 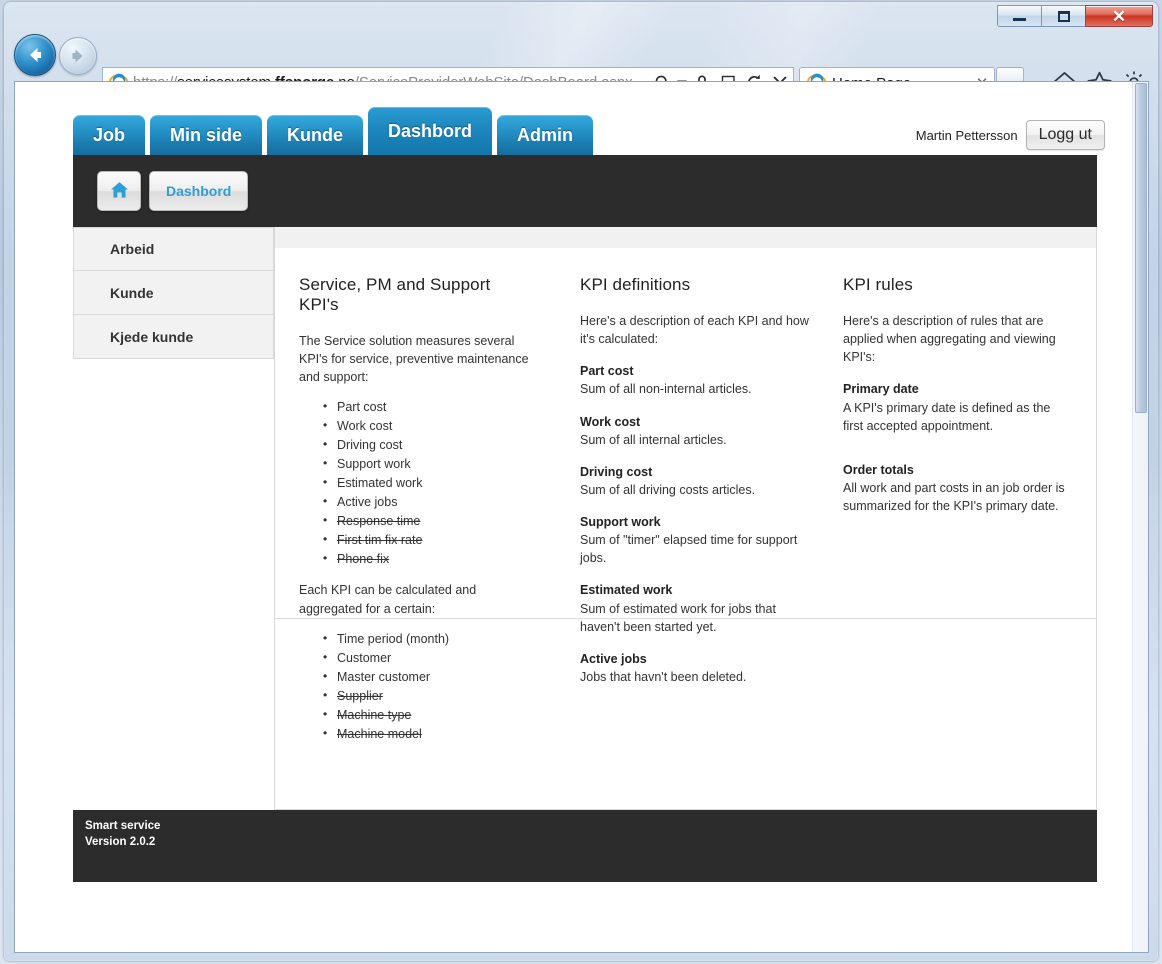 What do you see at coordinates (427, 658) in the screenshot?
I see `list-item: Customer` at bounding box center [427, 658].